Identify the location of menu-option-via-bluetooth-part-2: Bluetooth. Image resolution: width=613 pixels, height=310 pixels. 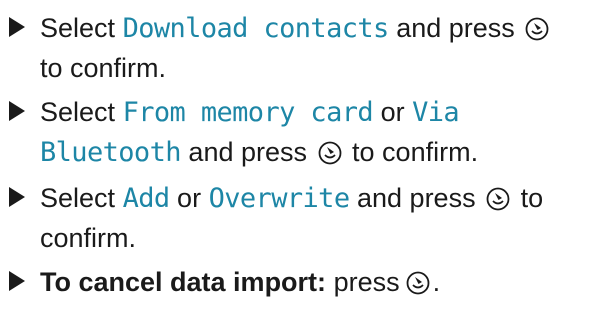
(111, 152).